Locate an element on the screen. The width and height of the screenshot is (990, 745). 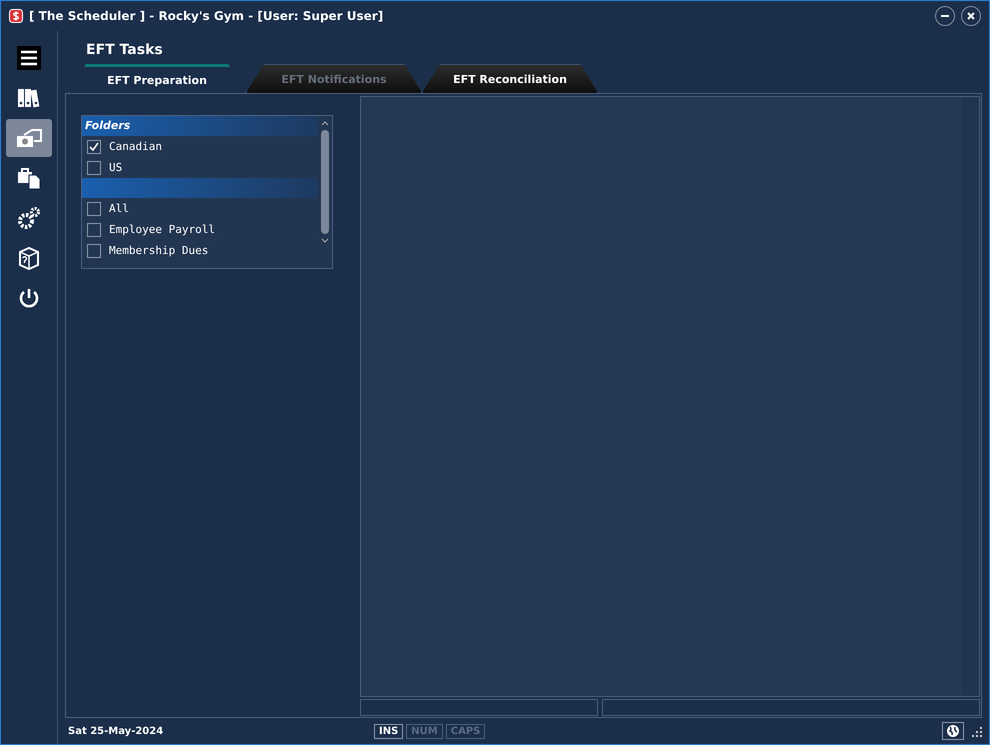
key-indicator: INS is located at coordinates (389, 731).